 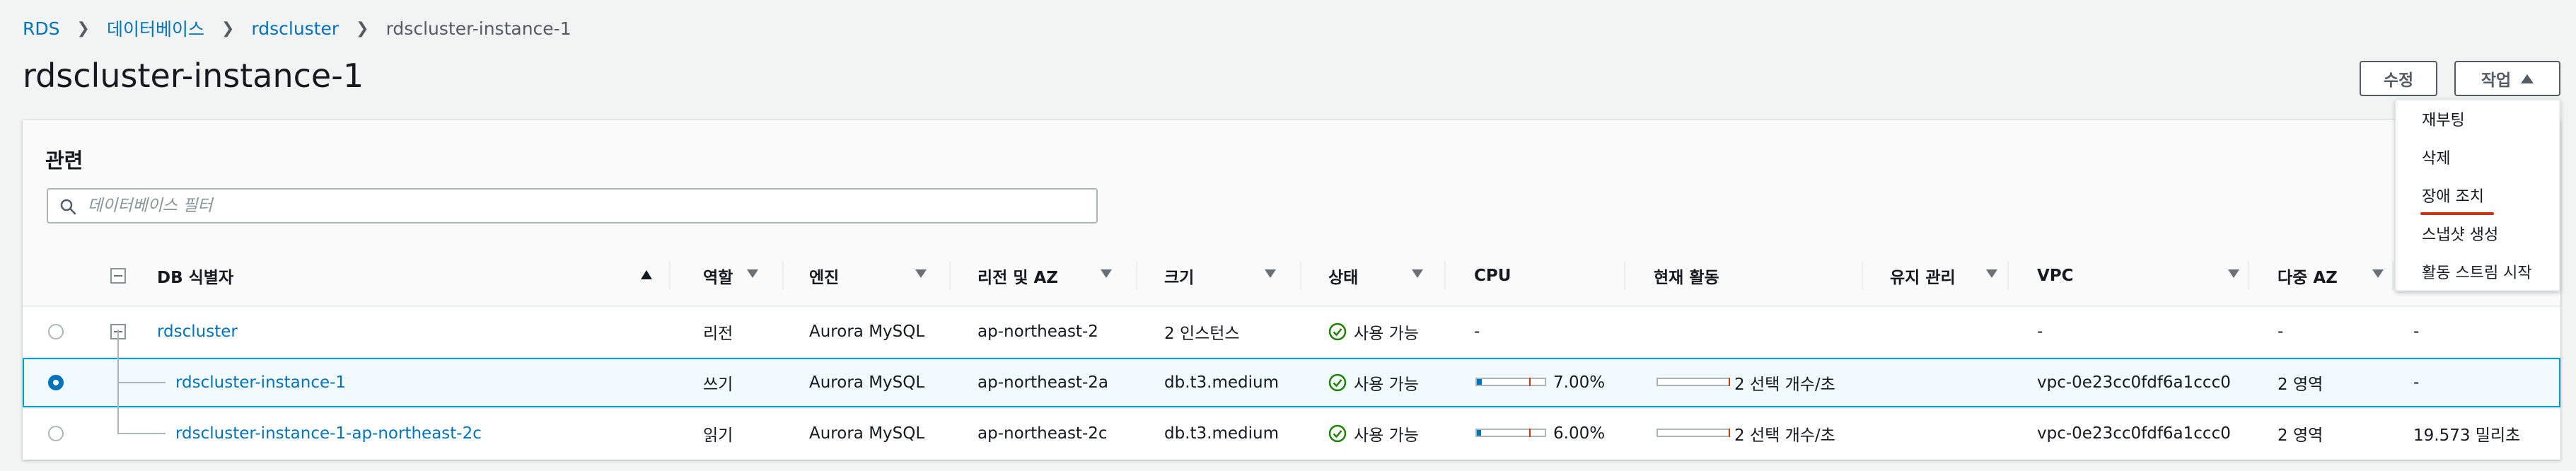 I want to click on database-filter, so click(x=572, y=205).